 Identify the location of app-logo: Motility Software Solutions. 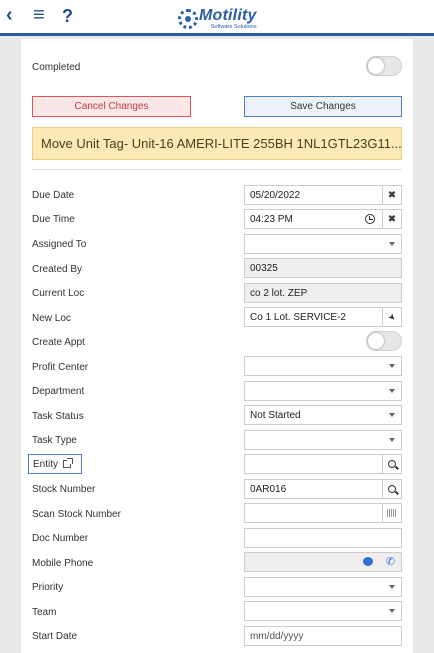
(217, 19).